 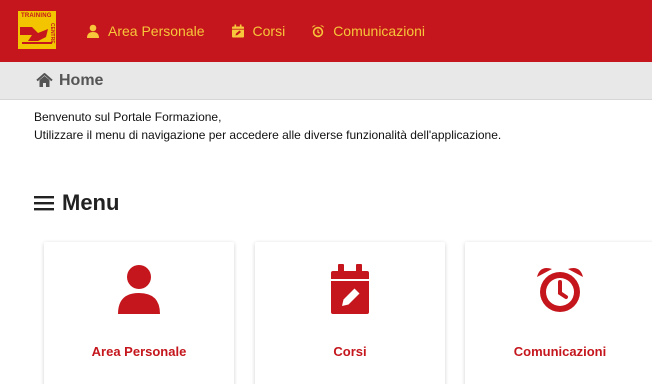 What do you see at coordinates (44, 203) in the screenshot?
I see `hamburger-icon` at bounding box center [44, 203].